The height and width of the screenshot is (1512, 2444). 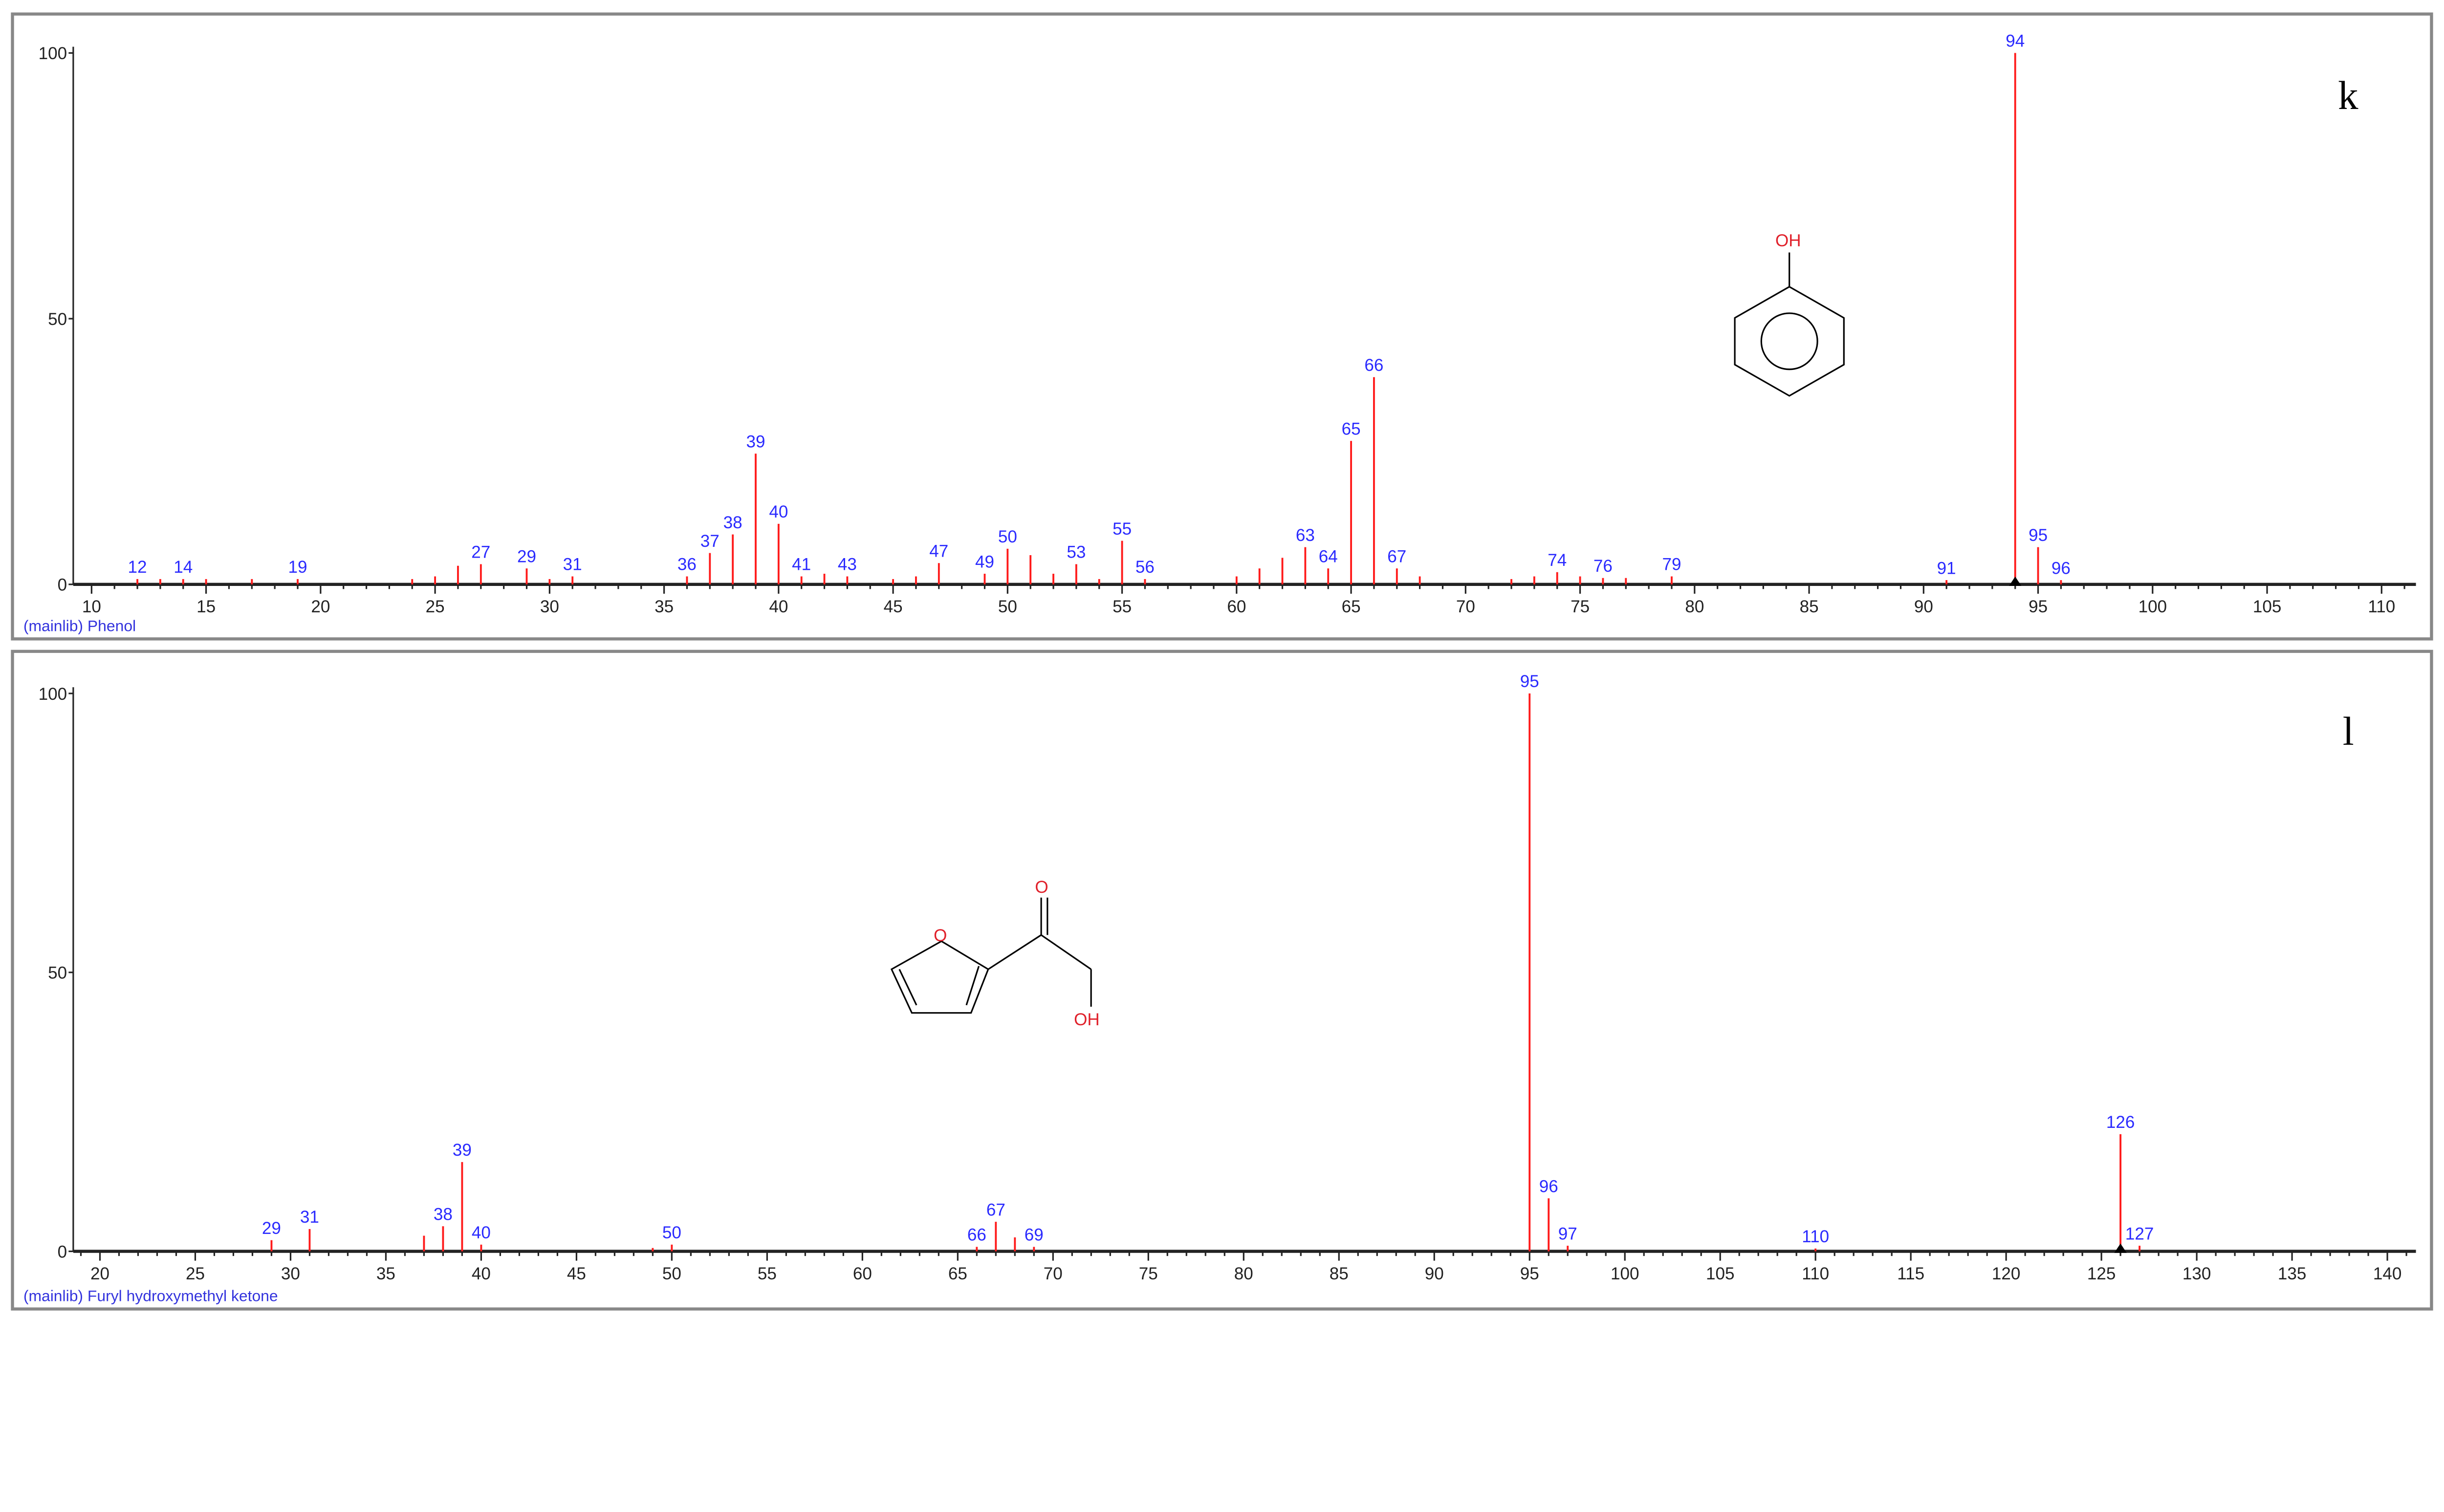 What do you see at coordinates (801, 564) in the screenshot?
I see `peak-label: 41` at bounding box center [801, 564].